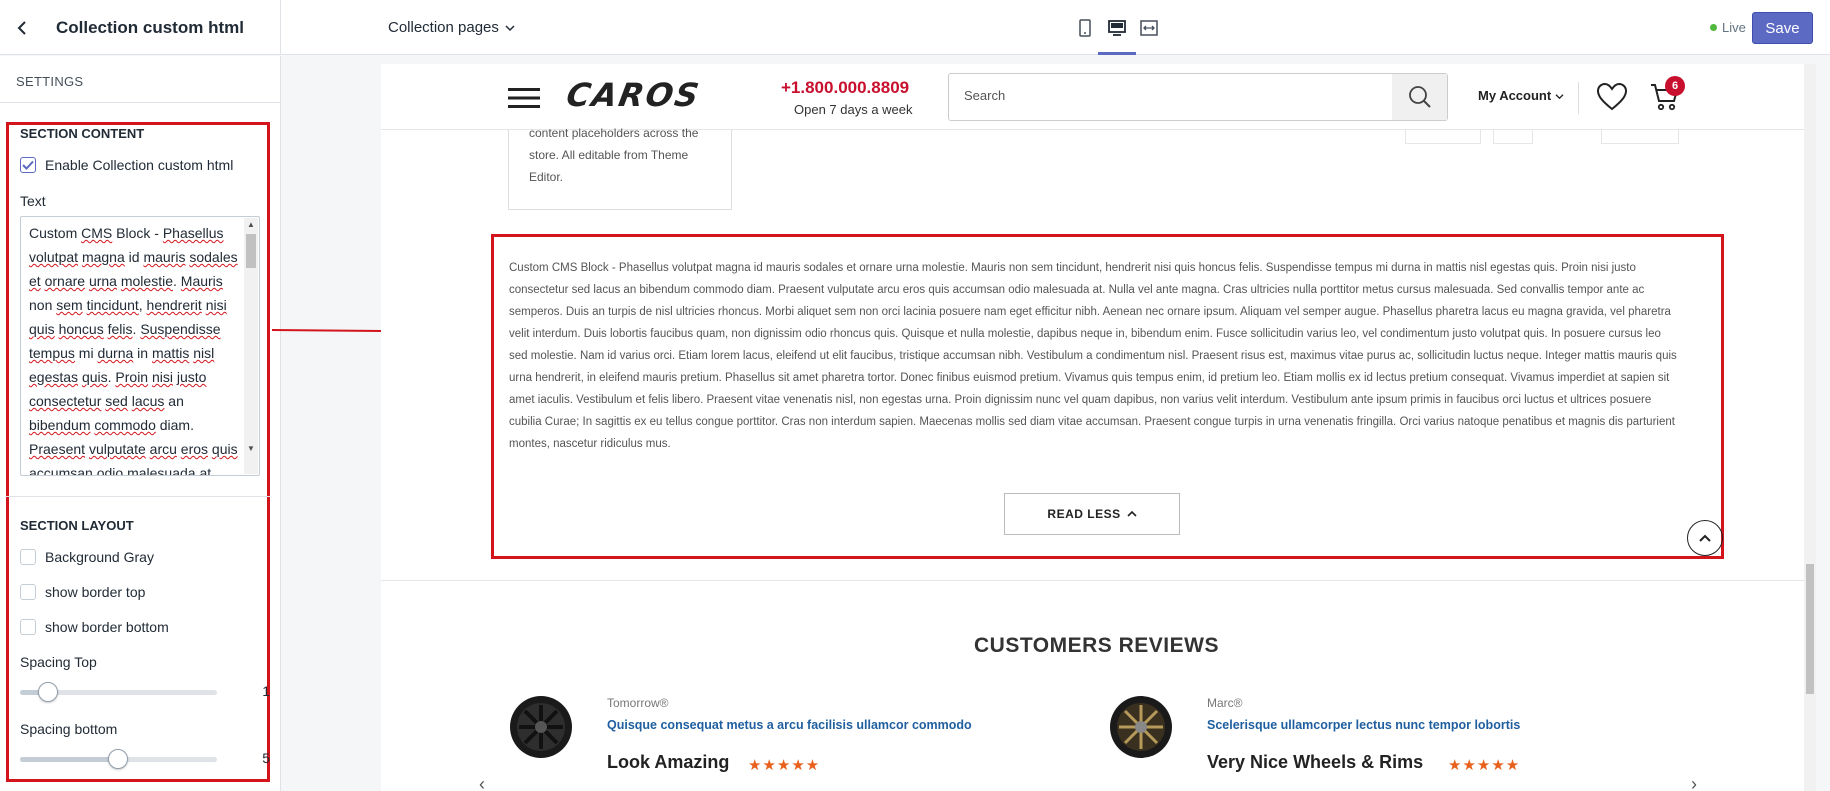  I want to click on slider-fill, so click(69, 759).